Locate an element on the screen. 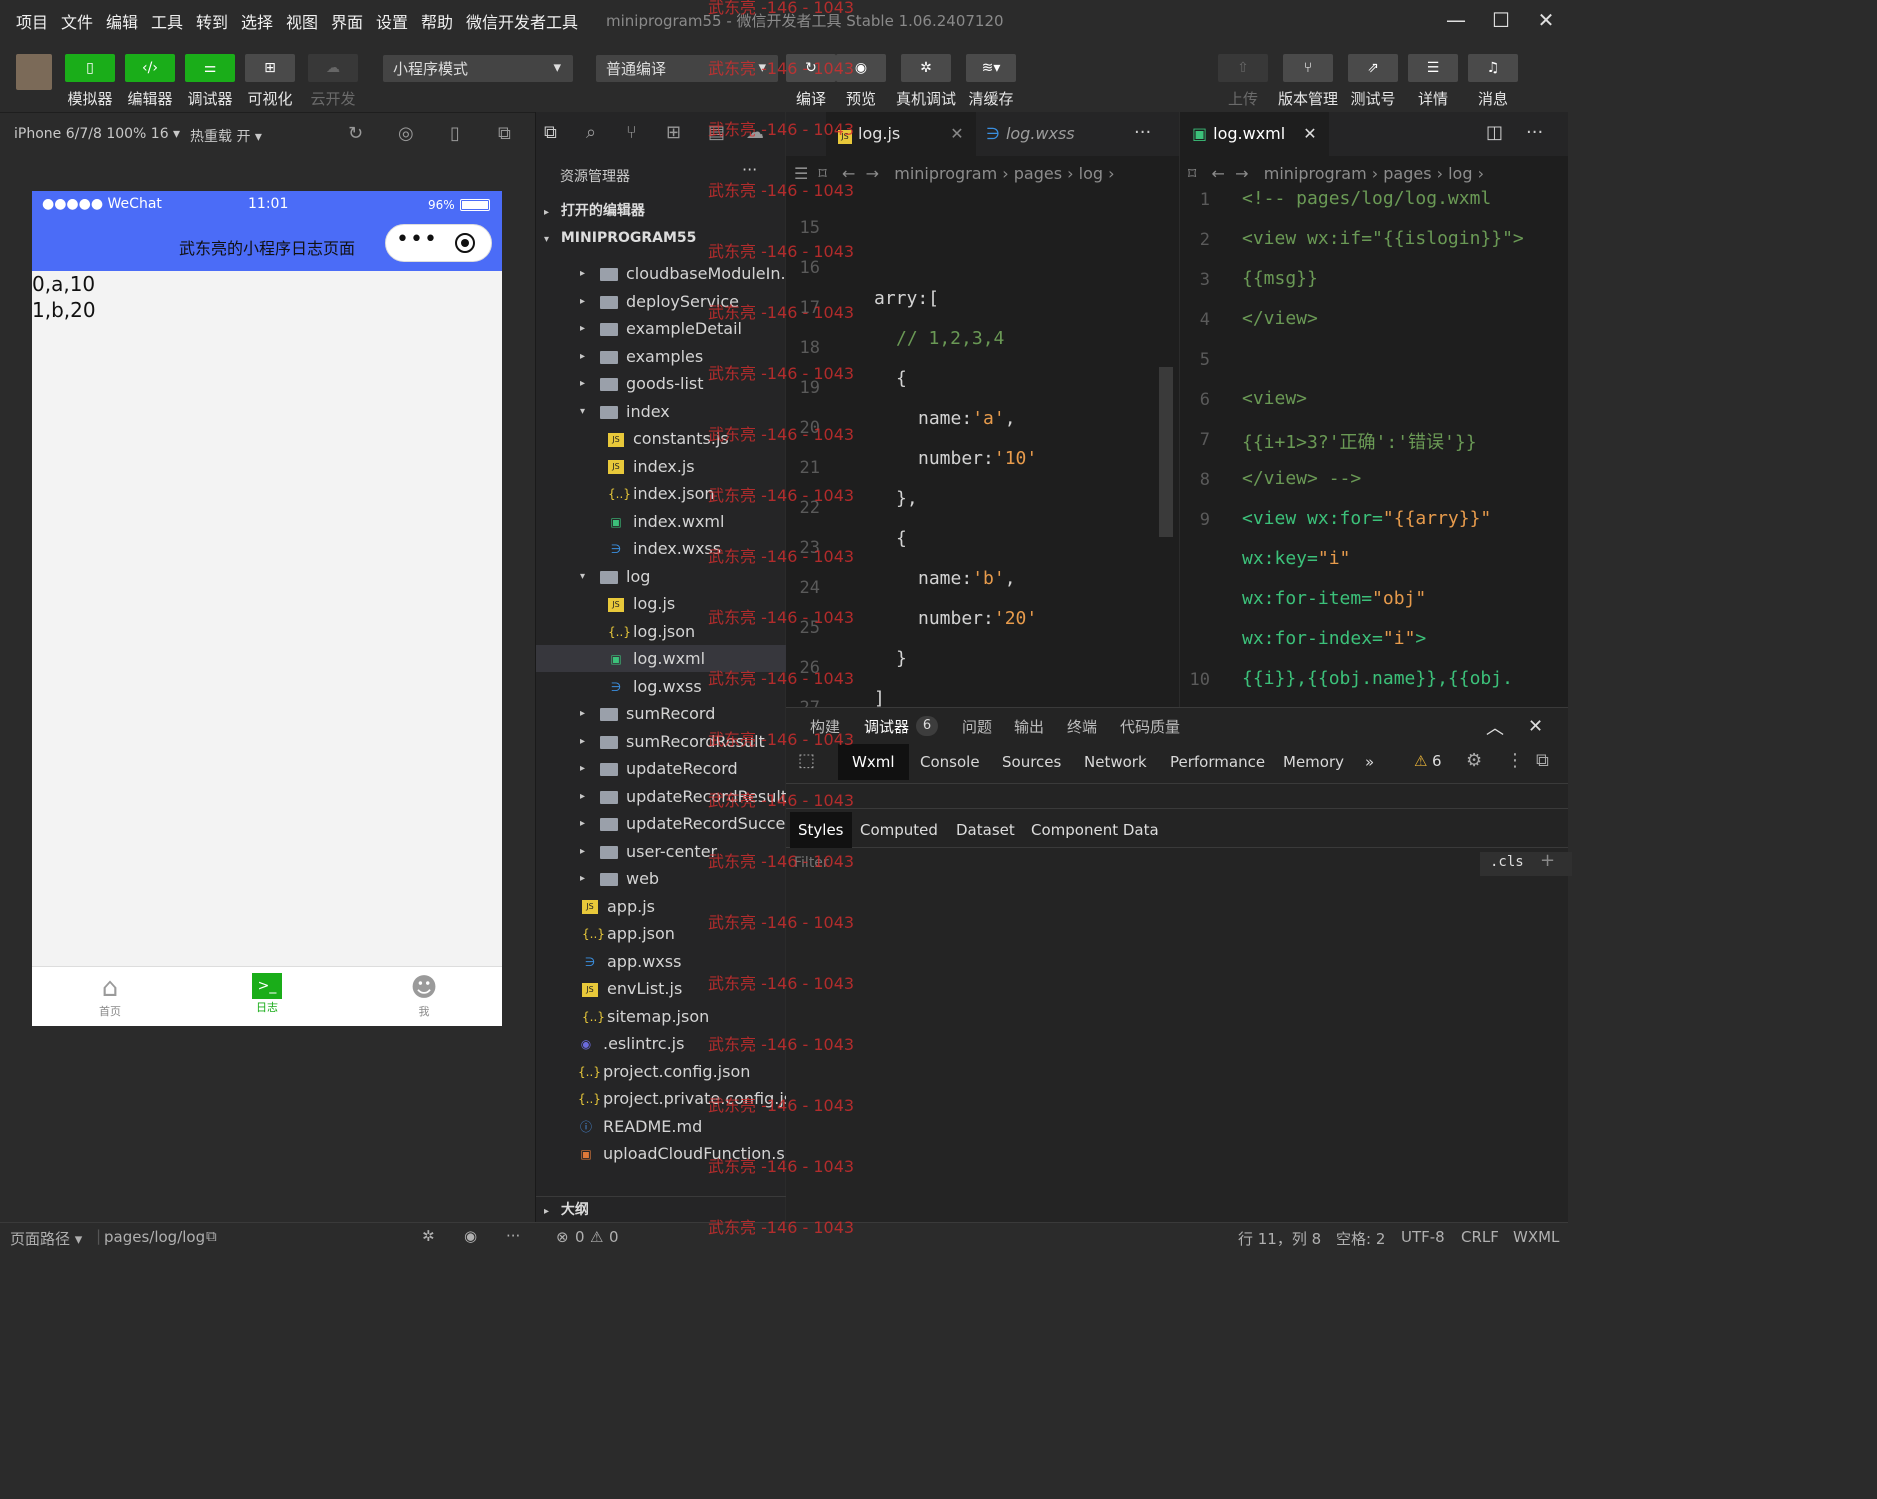  phone-icon: ▯ is located at coordinates (455, 133).